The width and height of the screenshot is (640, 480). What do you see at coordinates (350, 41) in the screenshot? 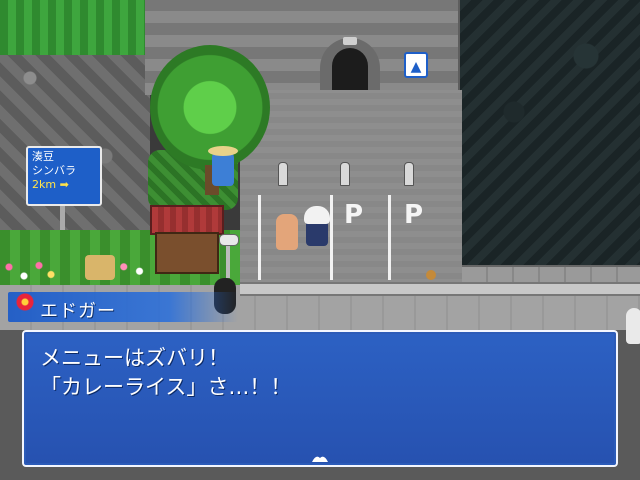
I see `tunnel-plaque` at bounding box center [350, 41].